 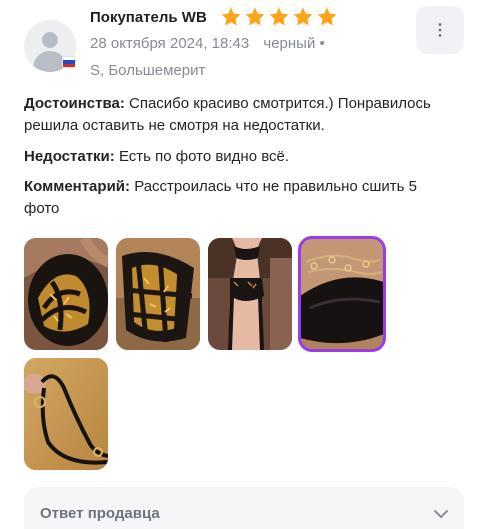 What do you see at coordinates (289, 43) in the screenshot?
I see `product-color: черный` at bounding box center [289, 43].